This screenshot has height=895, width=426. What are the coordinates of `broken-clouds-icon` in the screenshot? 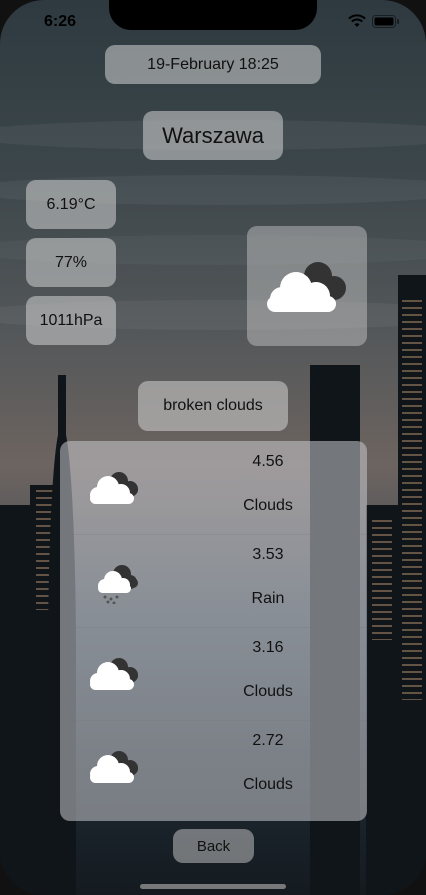 It's located at (306, 287).